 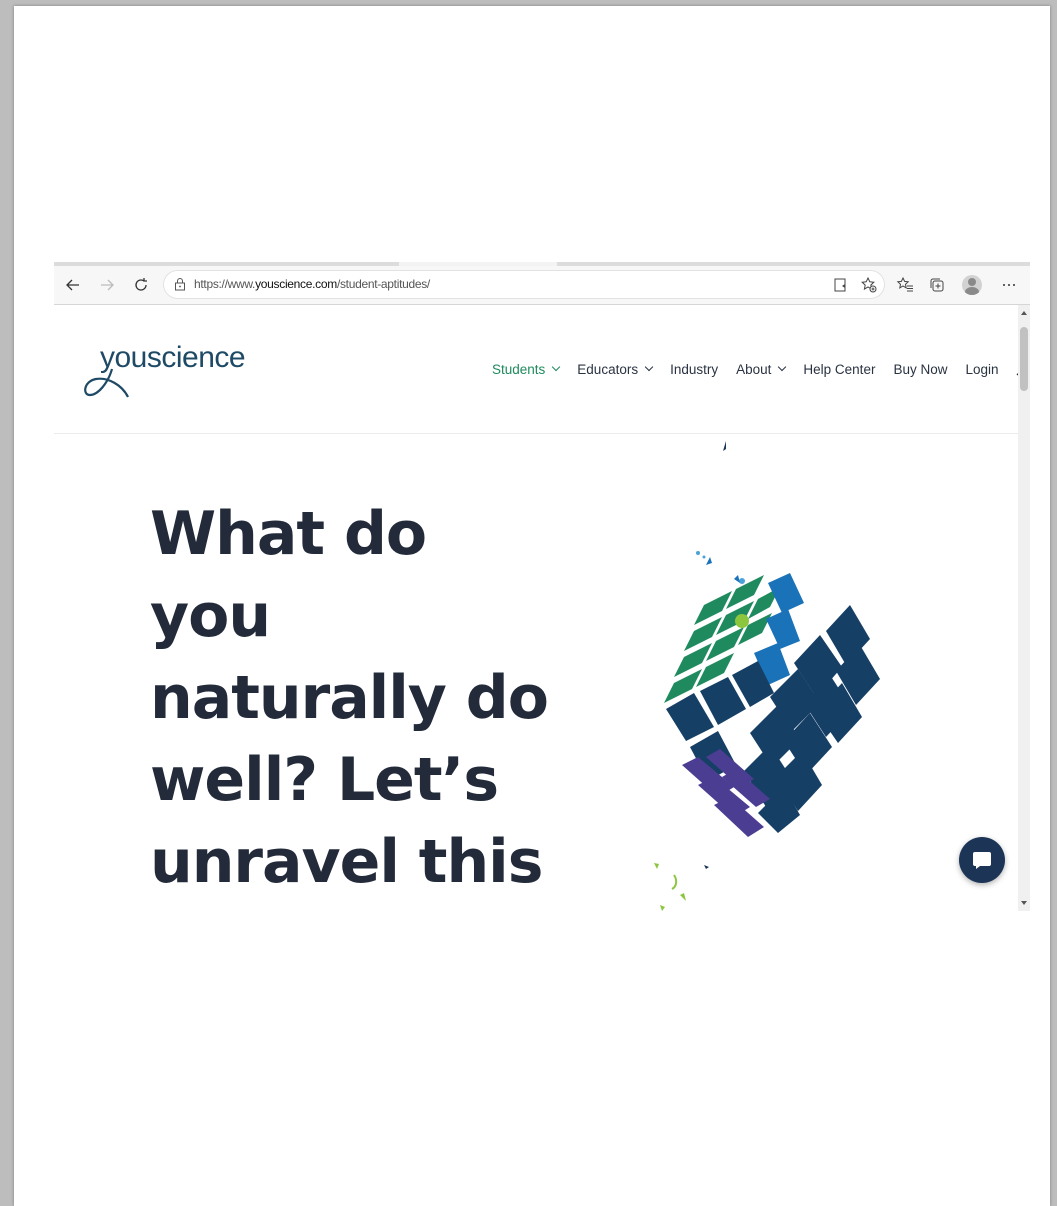 I want to click on nav-about: About, so click(x=761, y=369).